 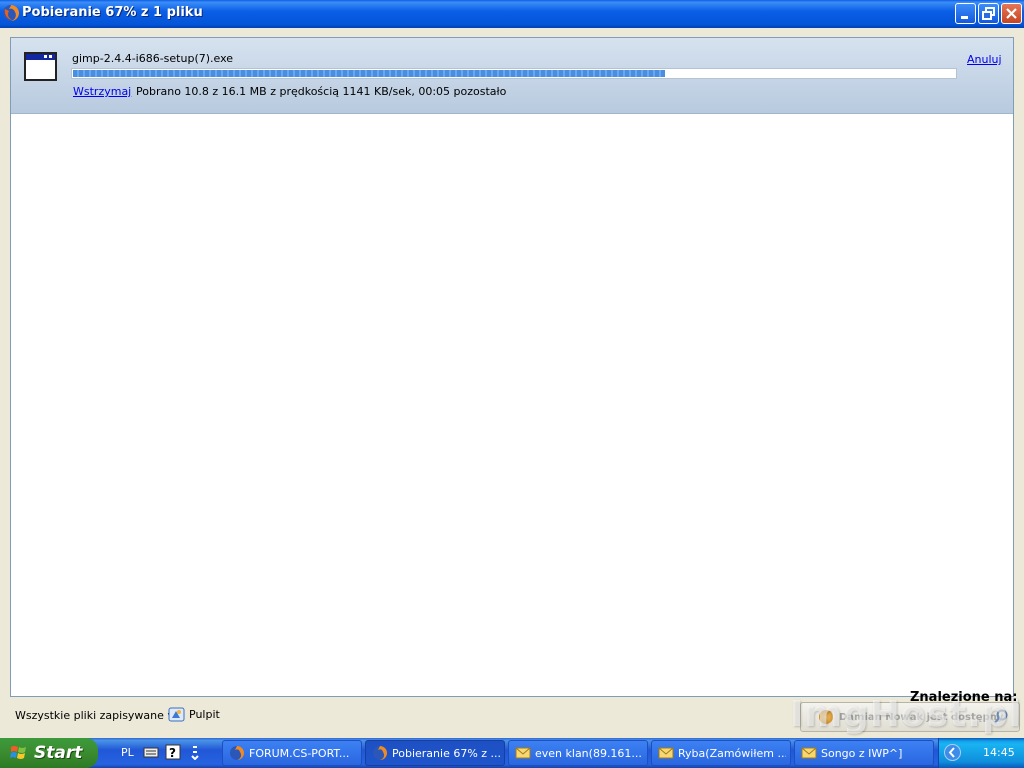 I want to click on restore-button, so click(x=988, y=13).